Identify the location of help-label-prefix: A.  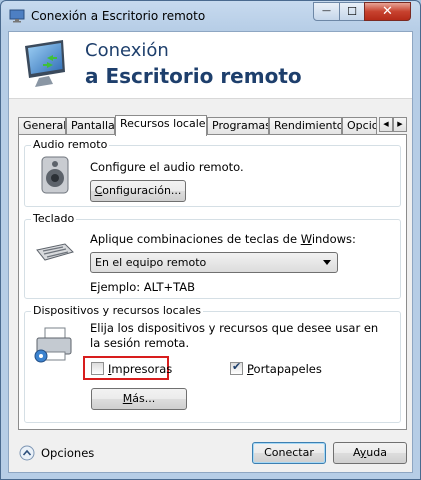
(356, 452).